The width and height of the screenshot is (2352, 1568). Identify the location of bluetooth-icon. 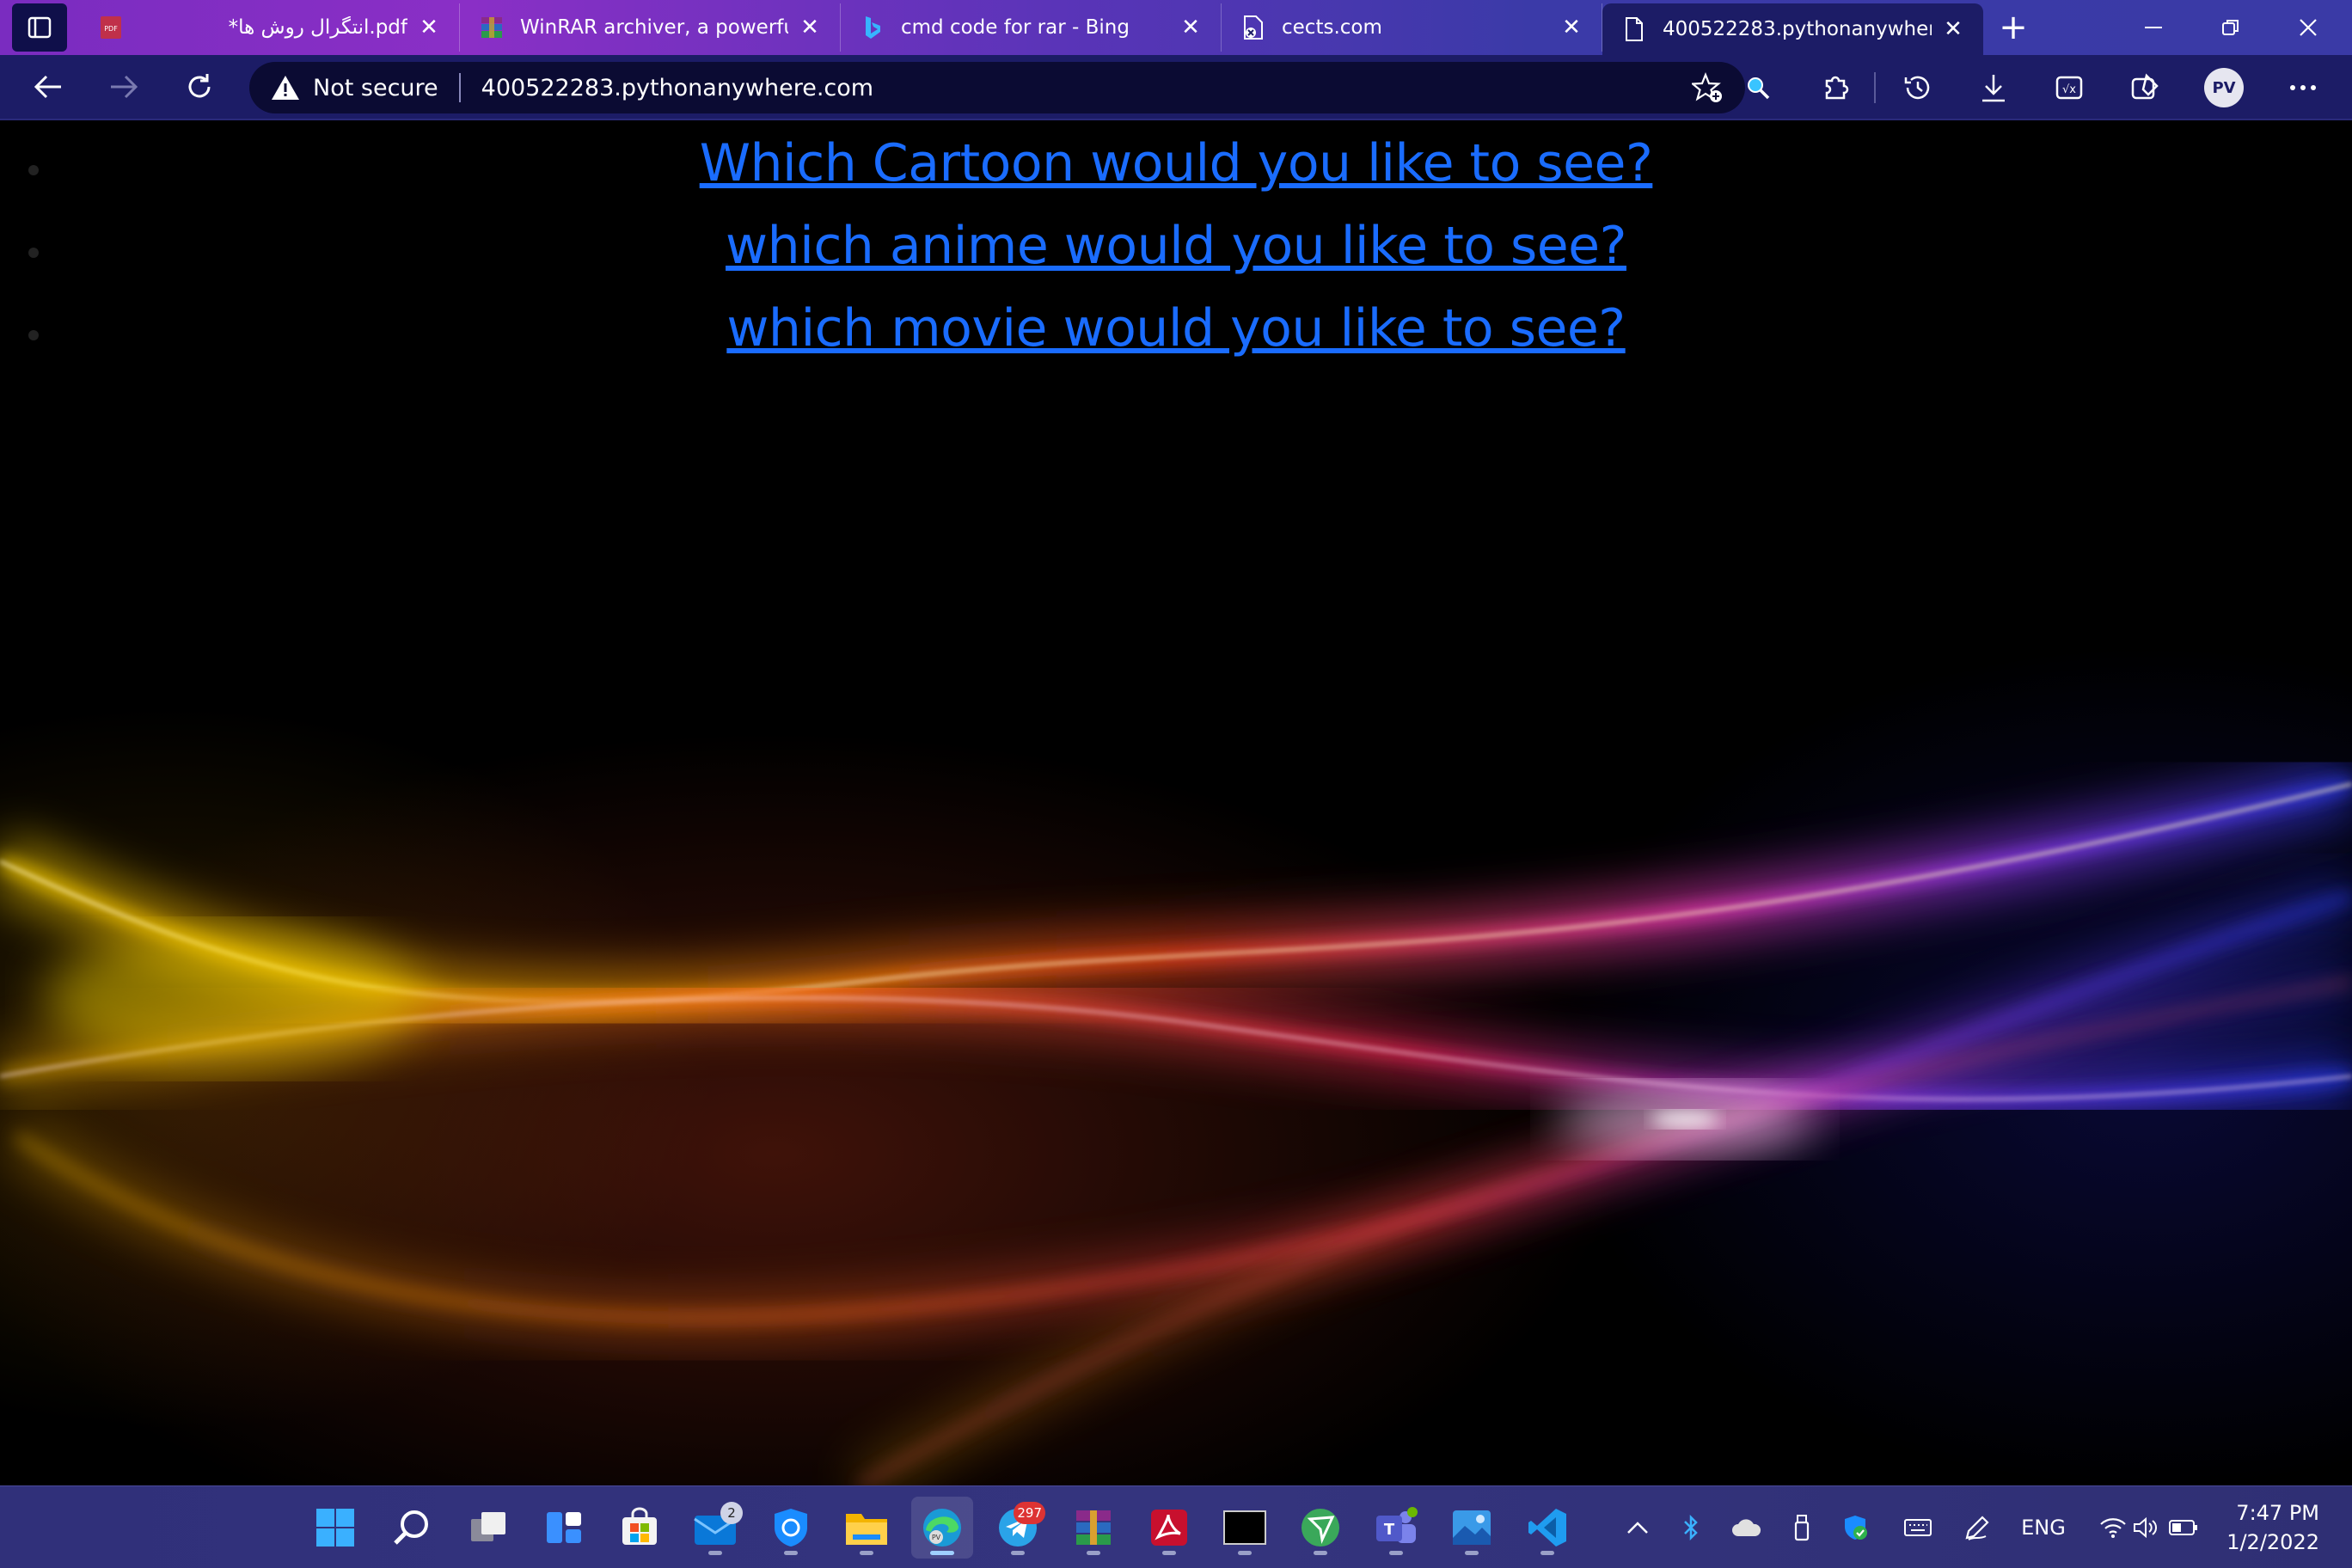
(1691, 1527).